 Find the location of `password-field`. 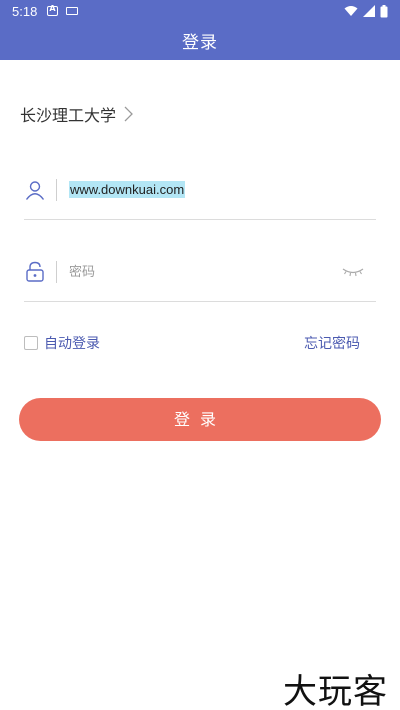

password-field is located at coordinates (200, 272).